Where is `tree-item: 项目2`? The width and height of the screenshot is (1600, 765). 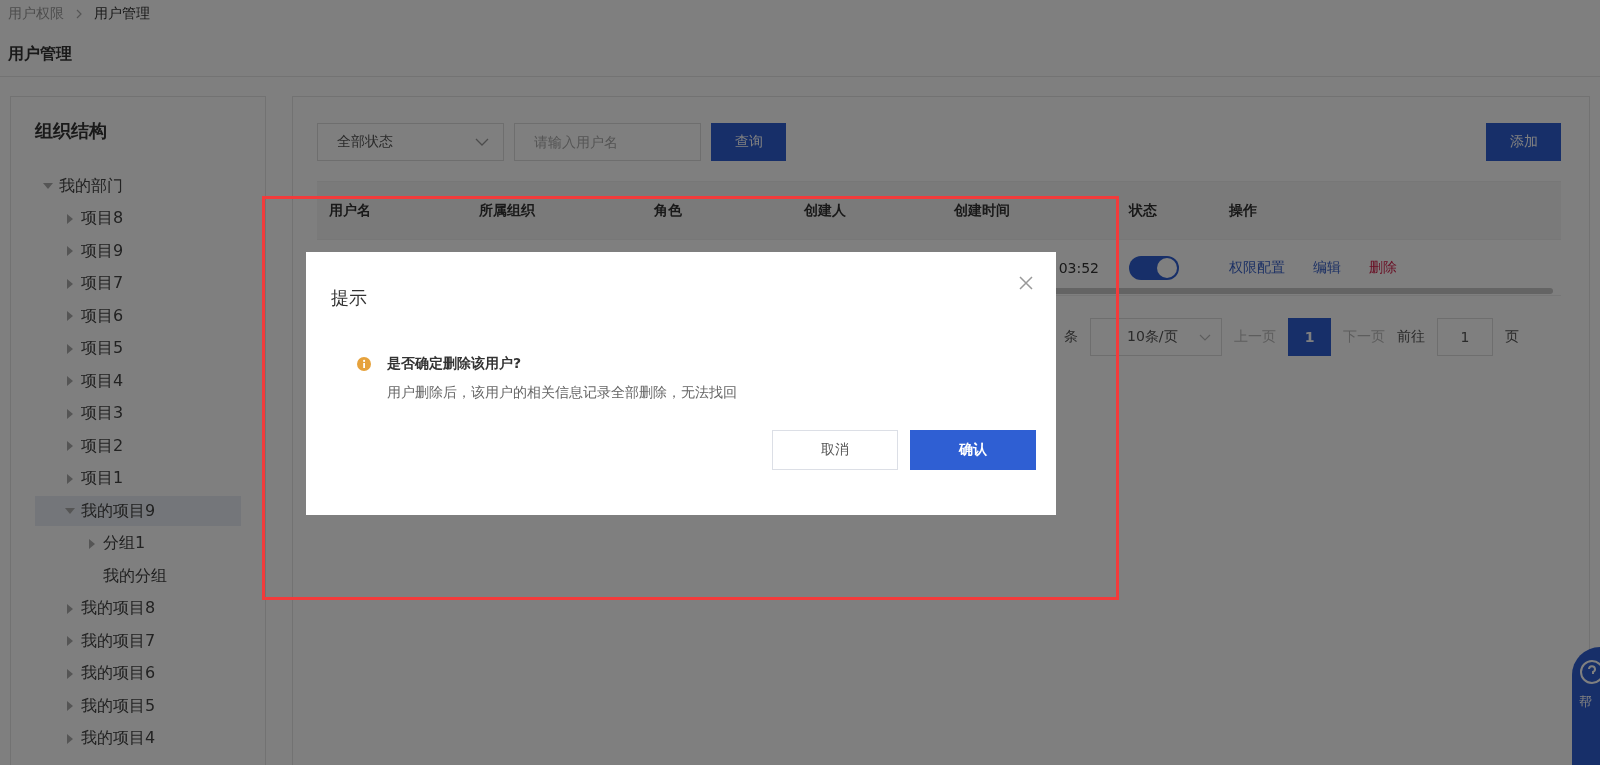 tree-item: 项目2 is located at coordinates (138, 446).